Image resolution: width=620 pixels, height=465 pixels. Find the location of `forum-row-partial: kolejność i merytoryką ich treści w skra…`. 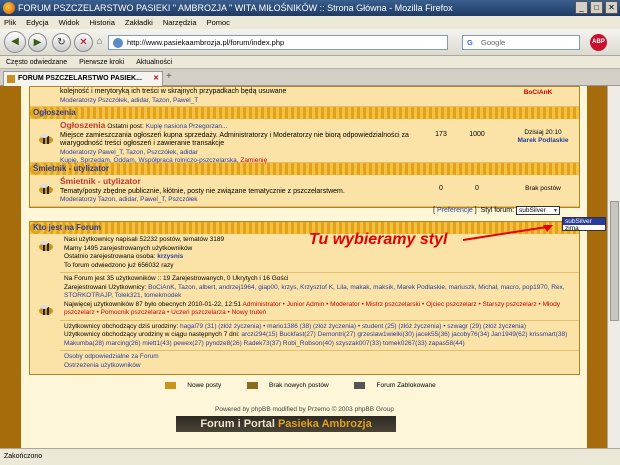

forum-row-partial: kolejność i merytoryką ich treści w skra… is located at coordinates (304, 97).